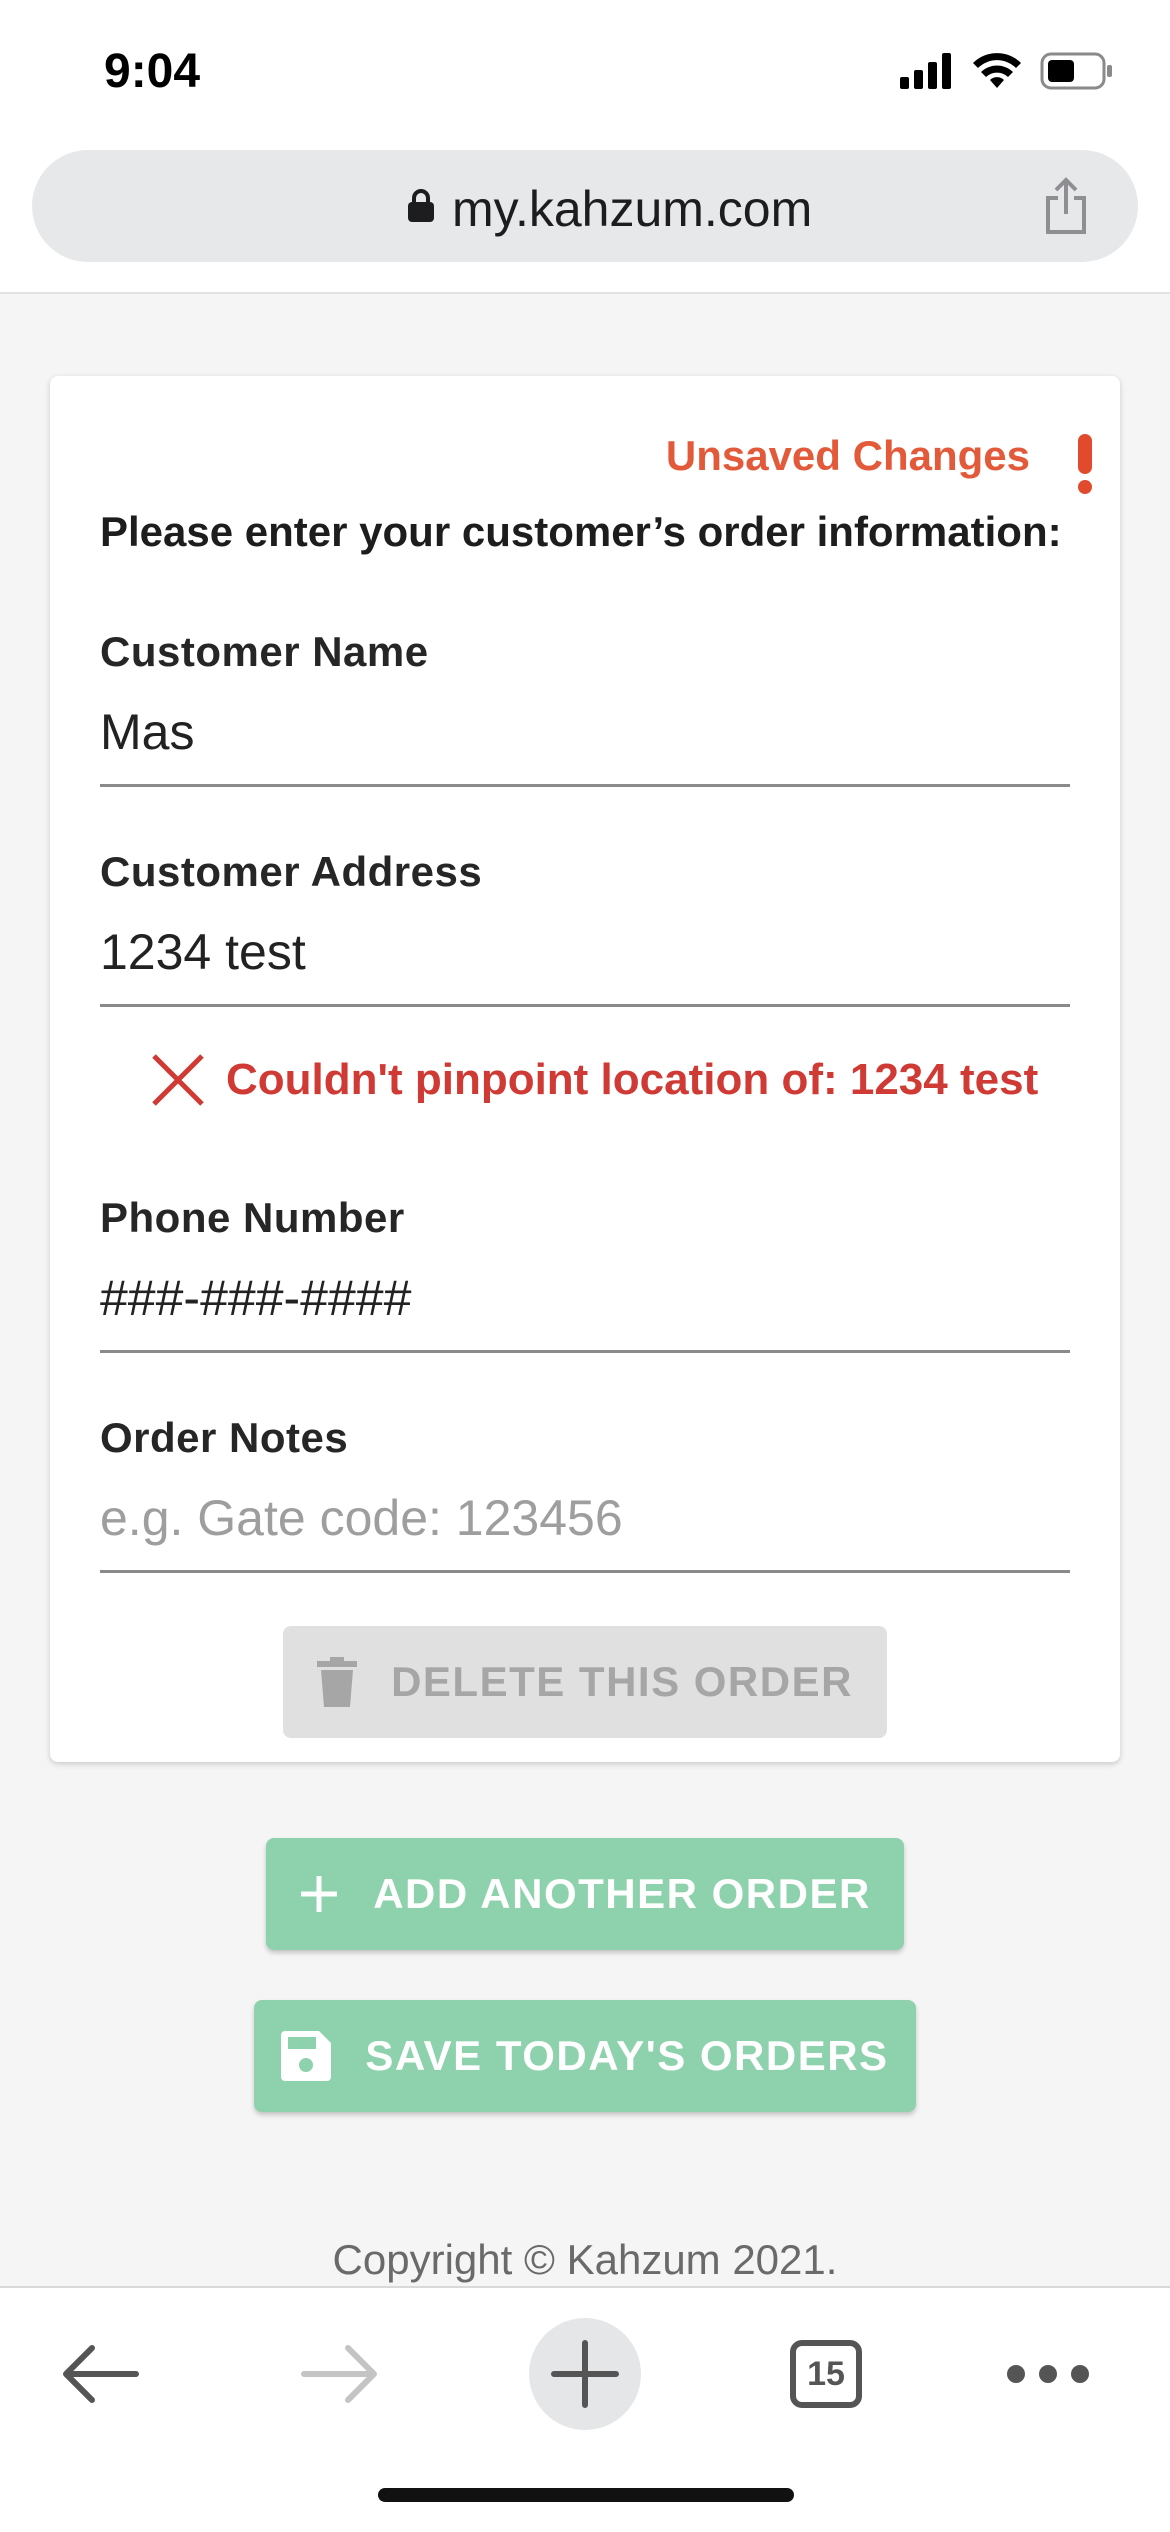 Image resolution: width=1170 pixels, height=2532 pixels. I want to click on phone-number-label: Phone Number, so click(252, 1217).